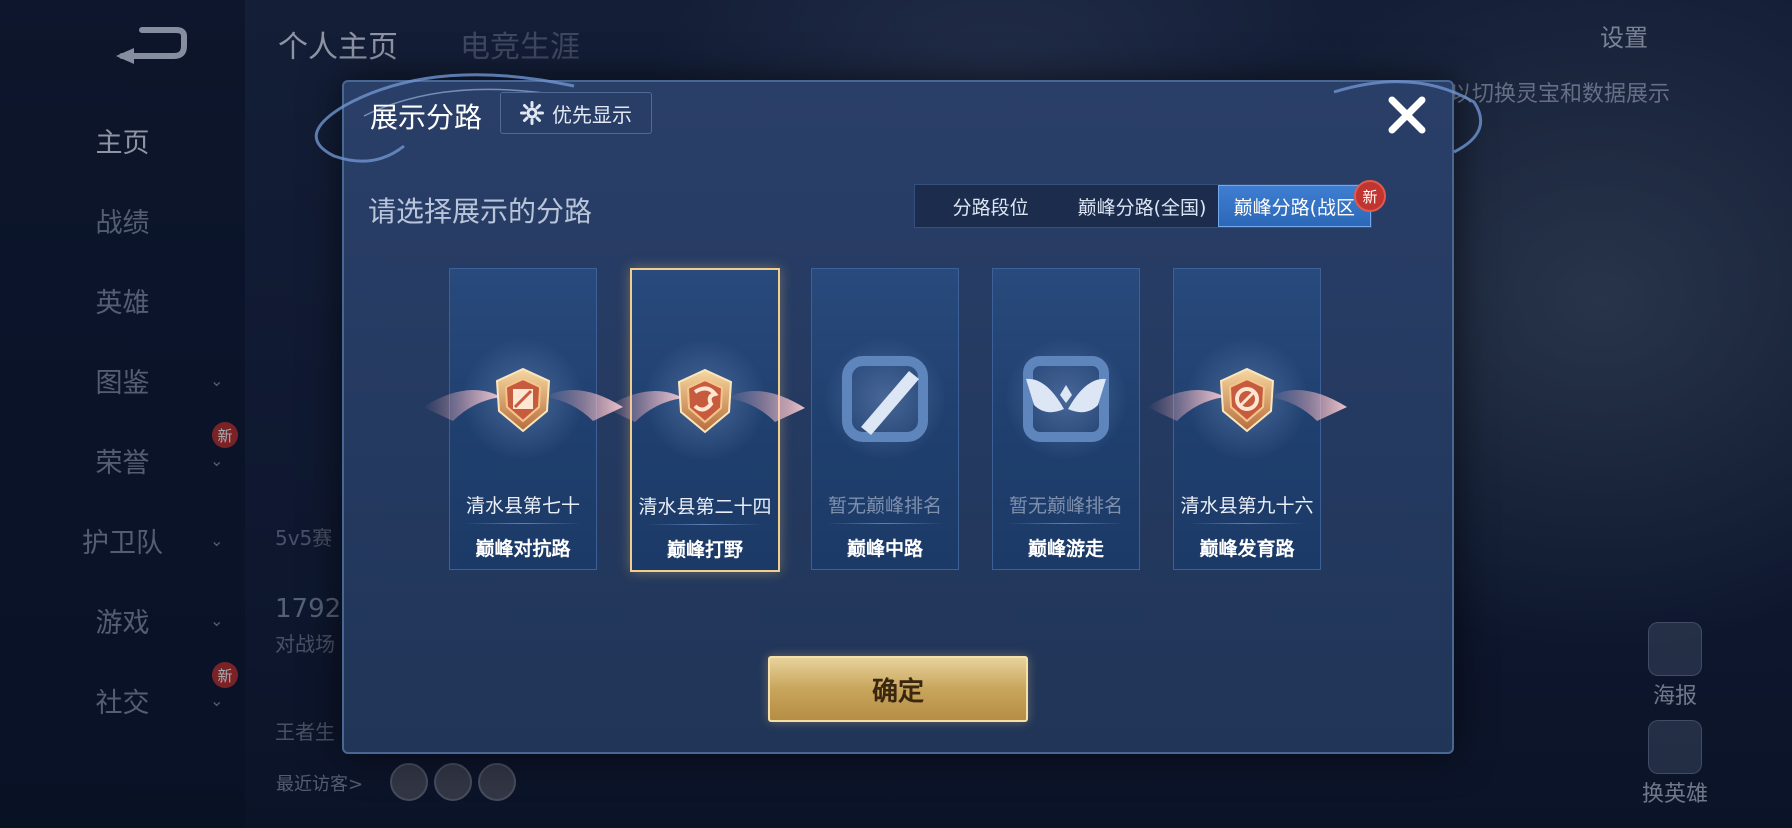 The height and width of the screenshot is (828, 1792). What do you see at coordinates (1247, 506) in the screenshot?
I see `lane-rank-text: 清水县第九十六` at bounding box center [1247, 506].